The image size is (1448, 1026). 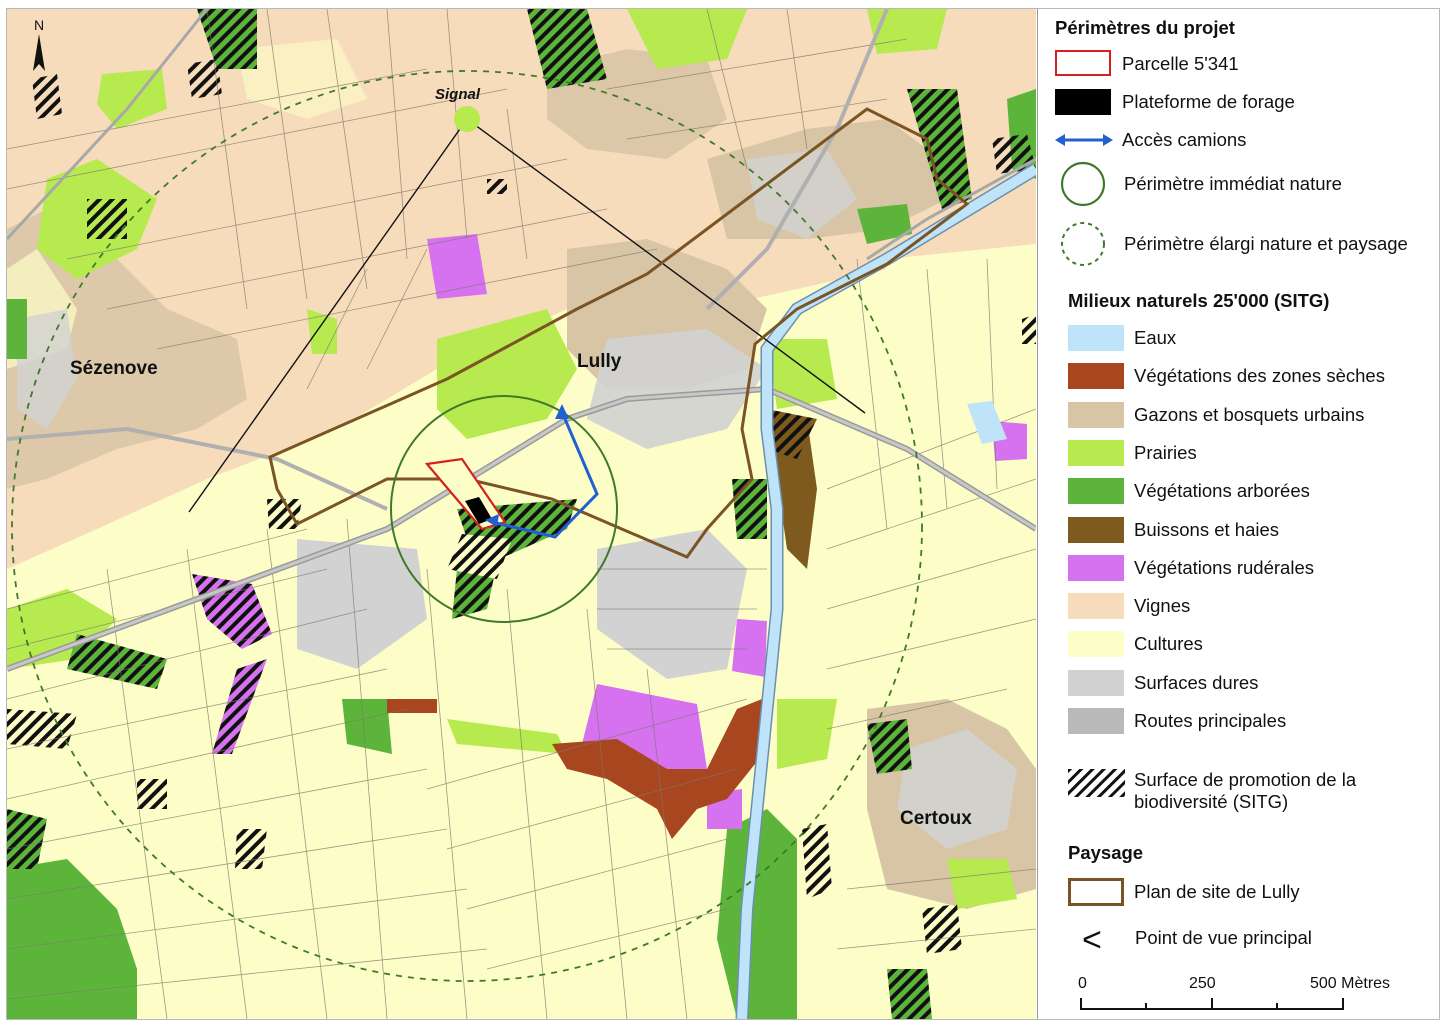 What do you see at coordinates (412, 706) in the screenshot?
I see `zone-seche-small` at bounding box center [412, 706].